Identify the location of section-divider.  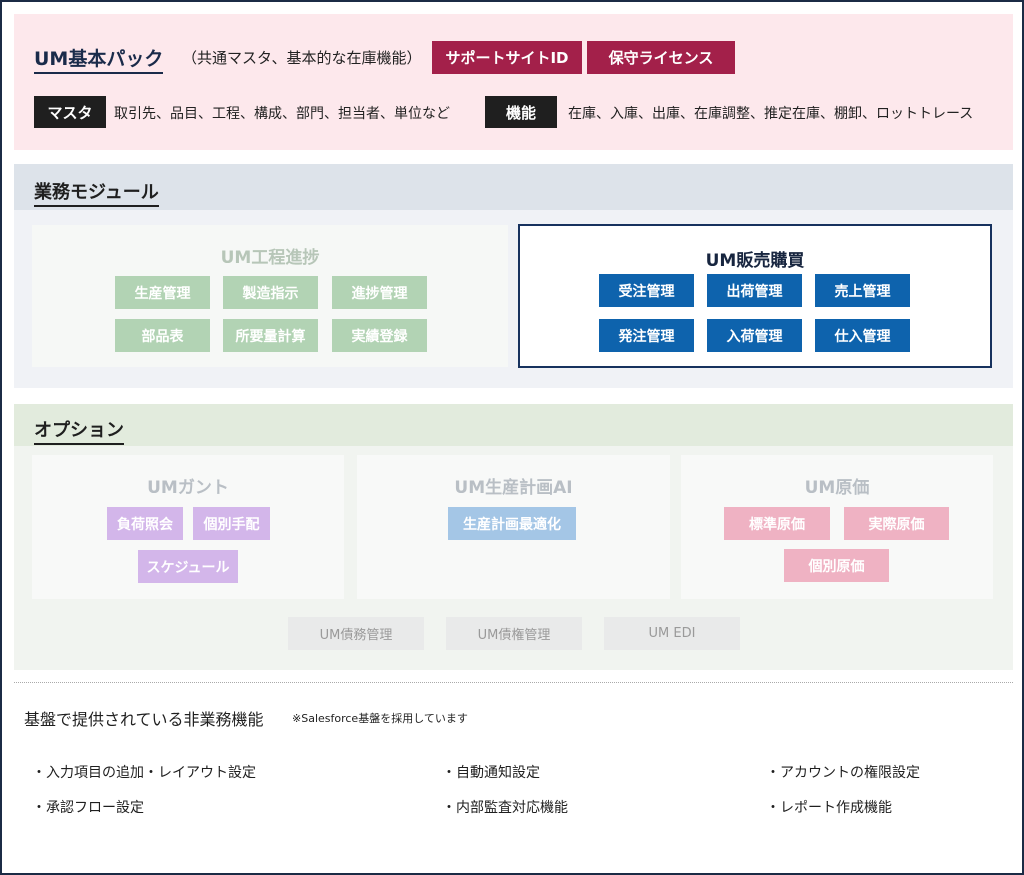
(513, 682).